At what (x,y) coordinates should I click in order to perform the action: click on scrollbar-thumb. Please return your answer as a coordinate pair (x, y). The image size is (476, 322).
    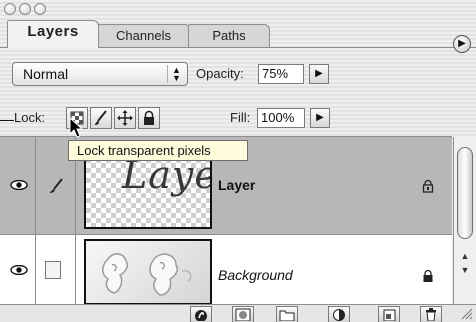
    Looking at the image, I should click on (465, 193).